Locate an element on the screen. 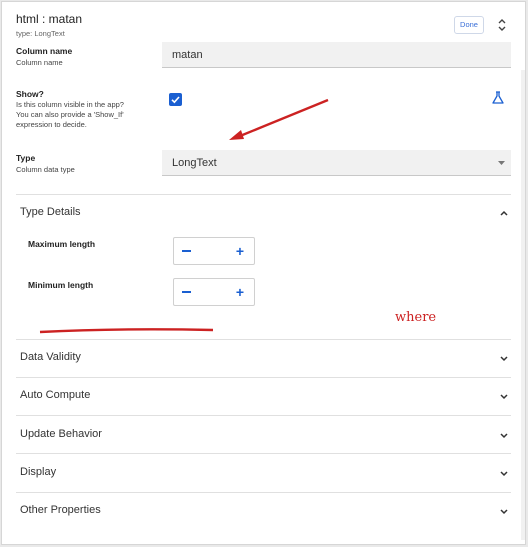 The height and width of the screenshot is (547, 528). type-select: LongText is located at coordinates (336, 163).